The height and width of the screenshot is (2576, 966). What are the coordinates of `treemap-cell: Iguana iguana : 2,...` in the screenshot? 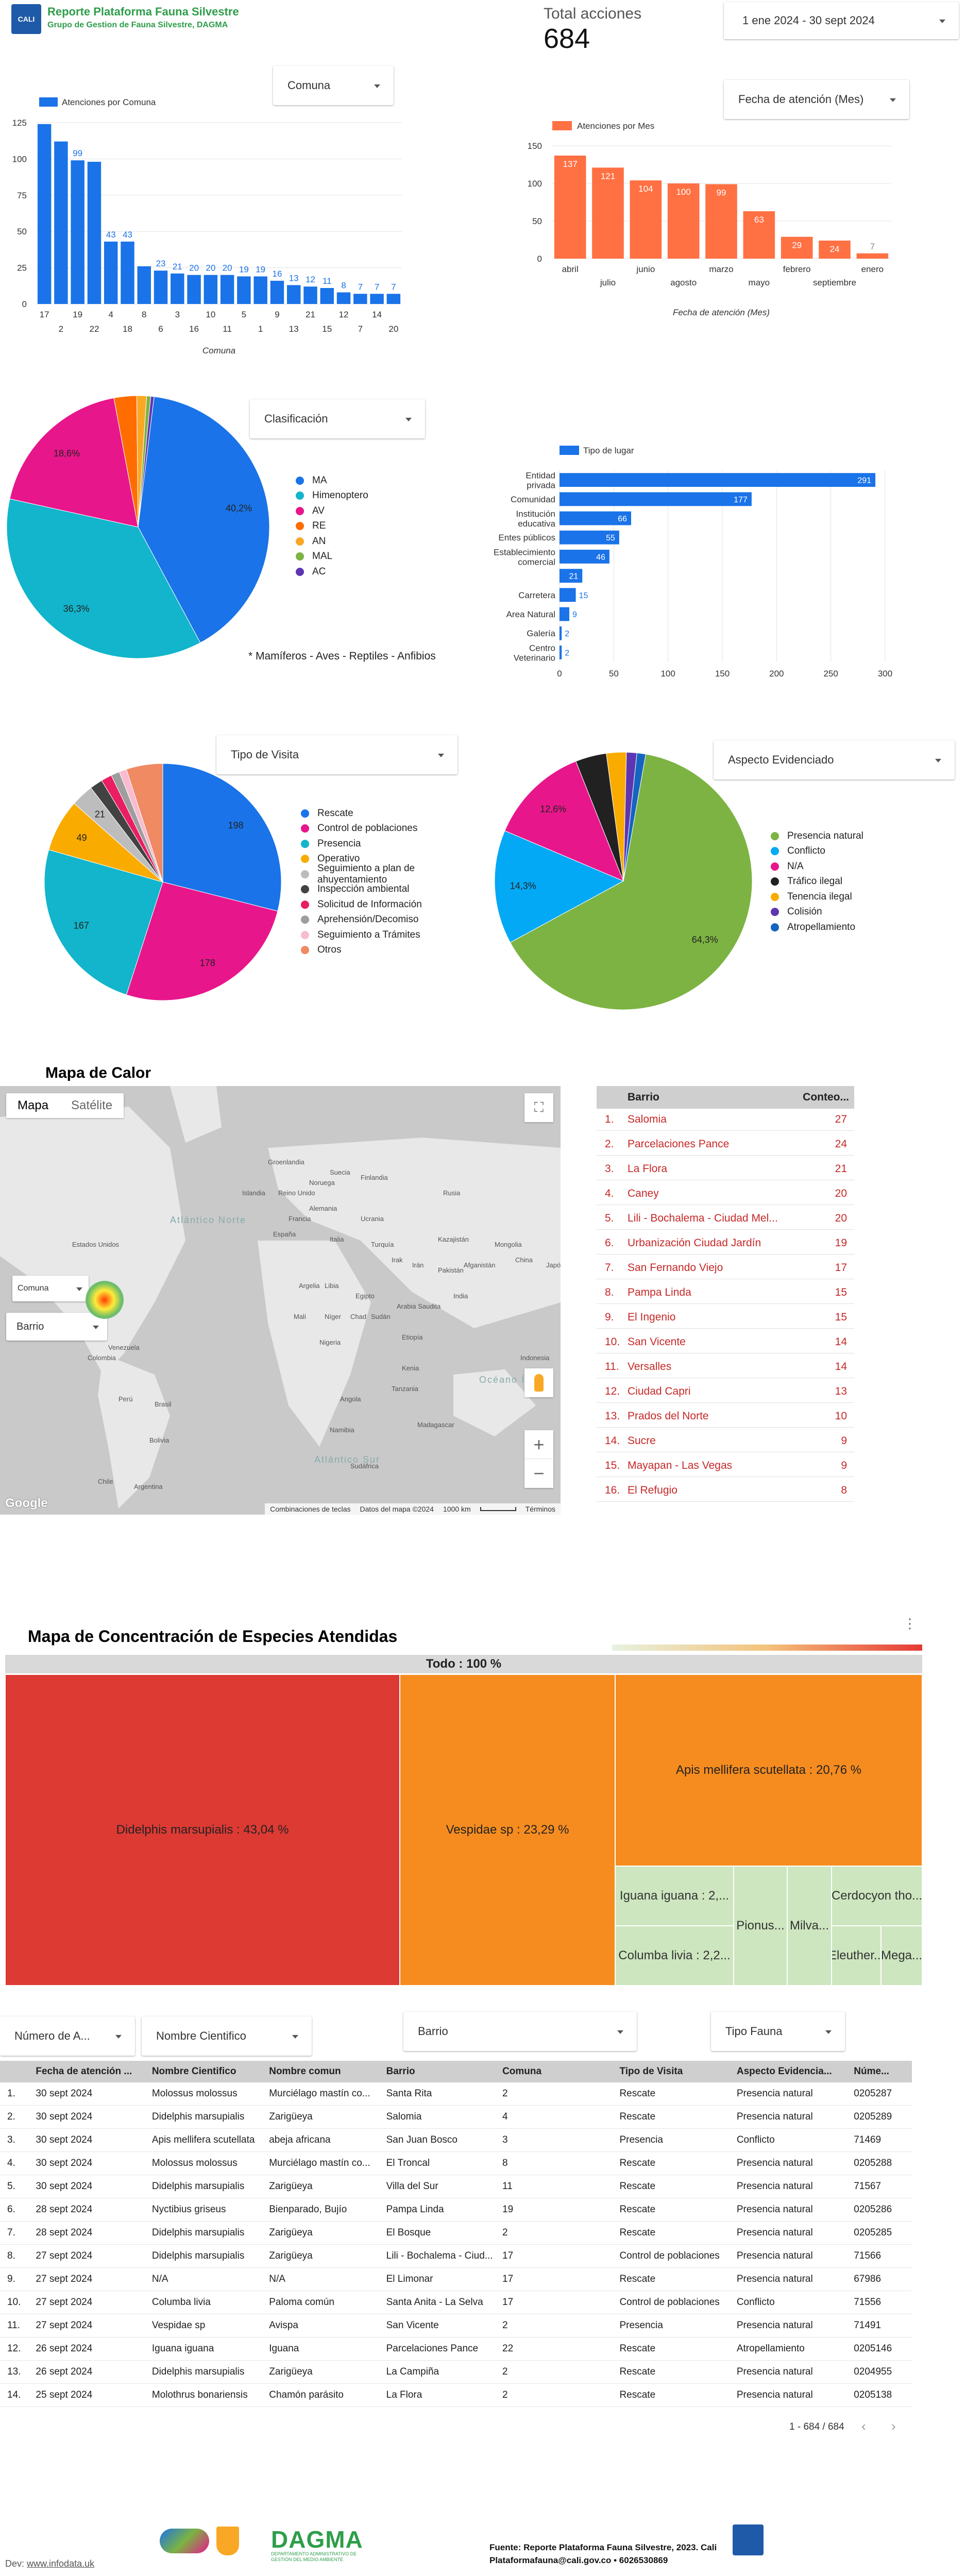 It's located at (674, 1896).